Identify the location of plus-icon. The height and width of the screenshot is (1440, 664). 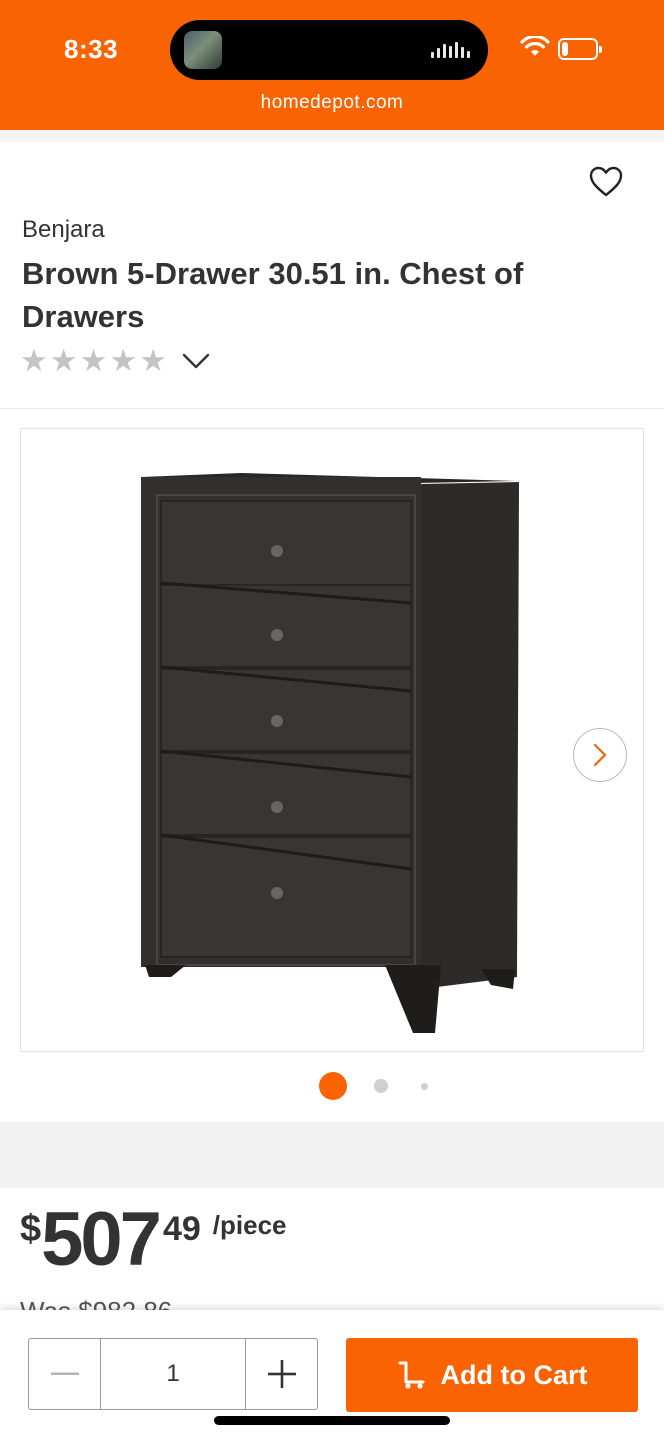
(281, 1374).